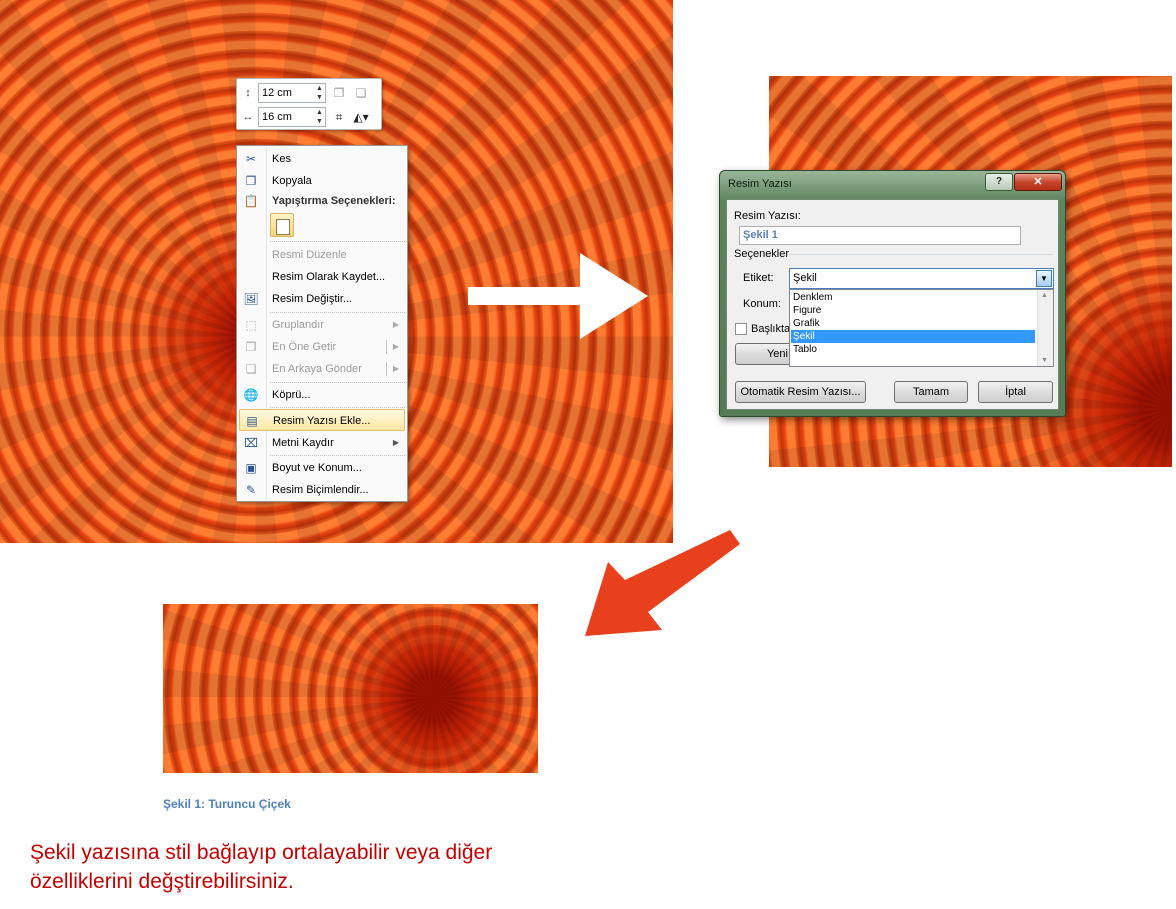 Image resolution: width=1176 pixels, height=909 pixels. What do you see at coordinates (350, 688) in the screenshot?
I see `flower-image-cropped` at bounding box center [350, 688].